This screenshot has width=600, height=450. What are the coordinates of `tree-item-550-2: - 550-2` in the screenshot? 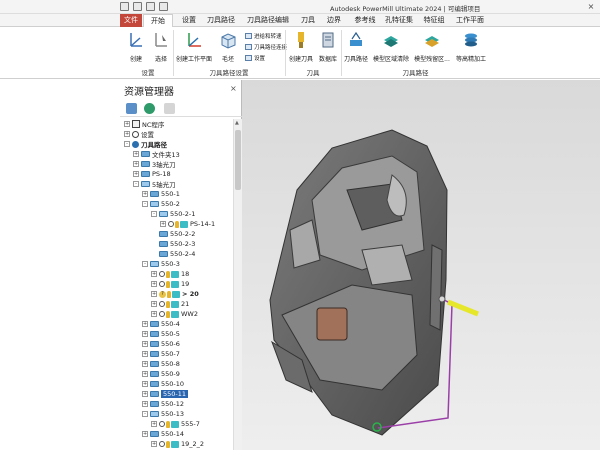 It's located at (161, 204).